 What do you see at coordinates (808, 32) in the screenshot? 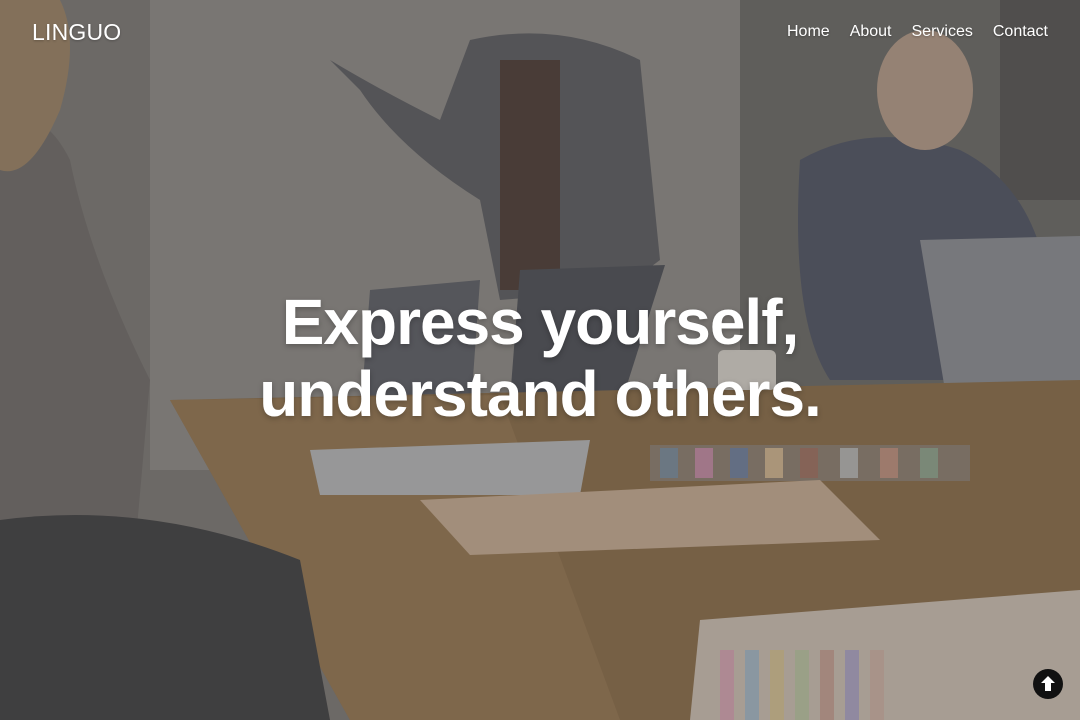
I see `nav-link-home: Home` at bounding box center [808, 32].